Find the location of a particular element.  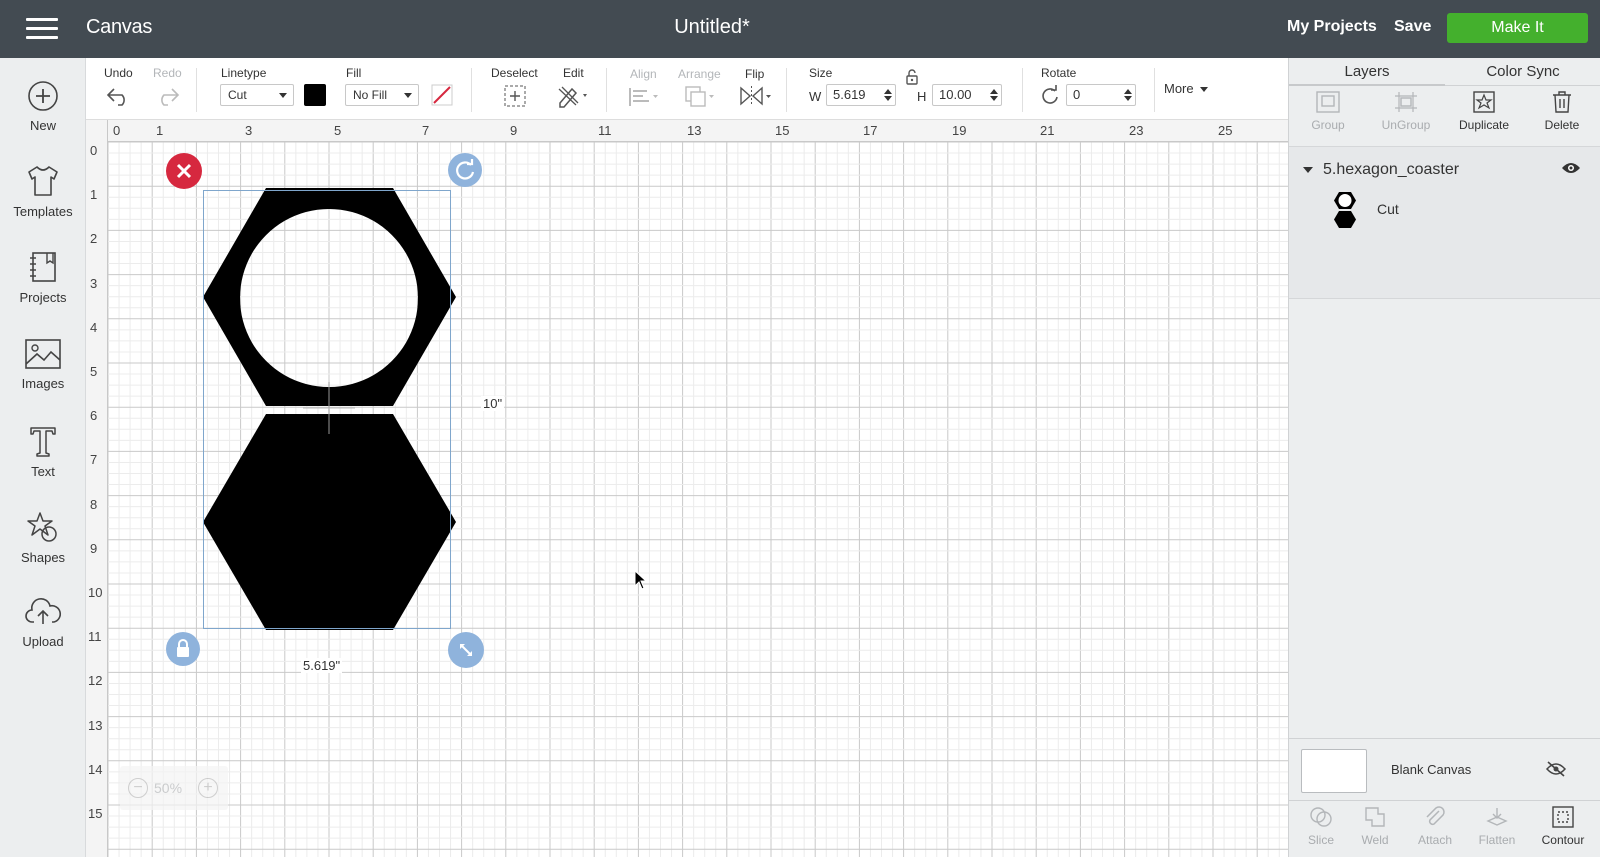

layer-actions-bar: Slice Weld Attach Flatten Contour is located at coordinates (1444, 828).